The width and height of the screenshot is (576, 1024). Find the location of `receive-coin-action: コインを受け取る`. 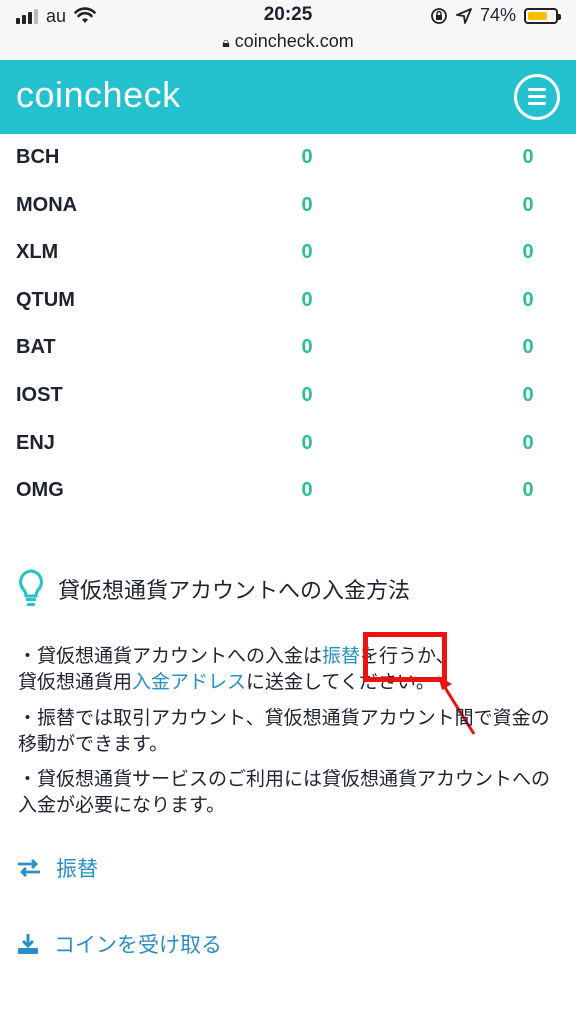

receive-coin-action: コインを受け取る is located at coordinates (119, 944).